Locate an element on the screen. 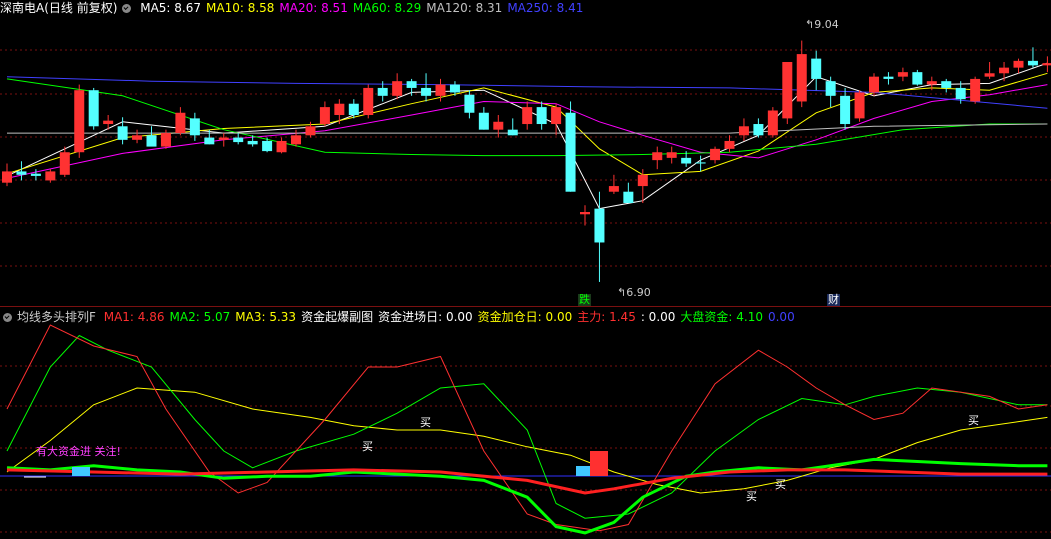 The width and height of the screenshot is (1051, 539). ma-legend-2: MA20: 8.51 is located at coordinates (313, 8).